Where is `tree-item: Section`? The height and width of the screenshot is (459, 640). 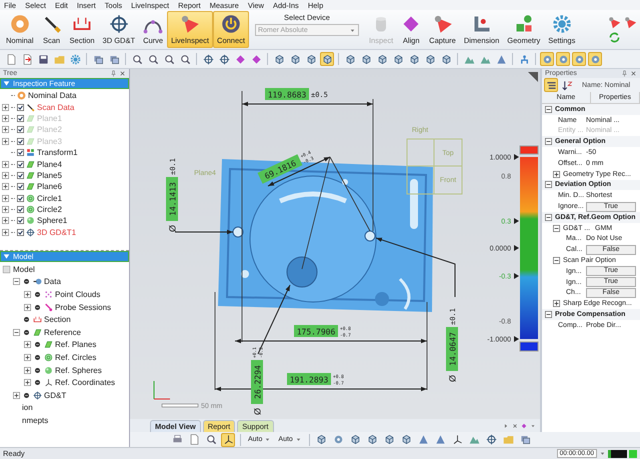
tree-item: Section is located at coordinates (57, 319).